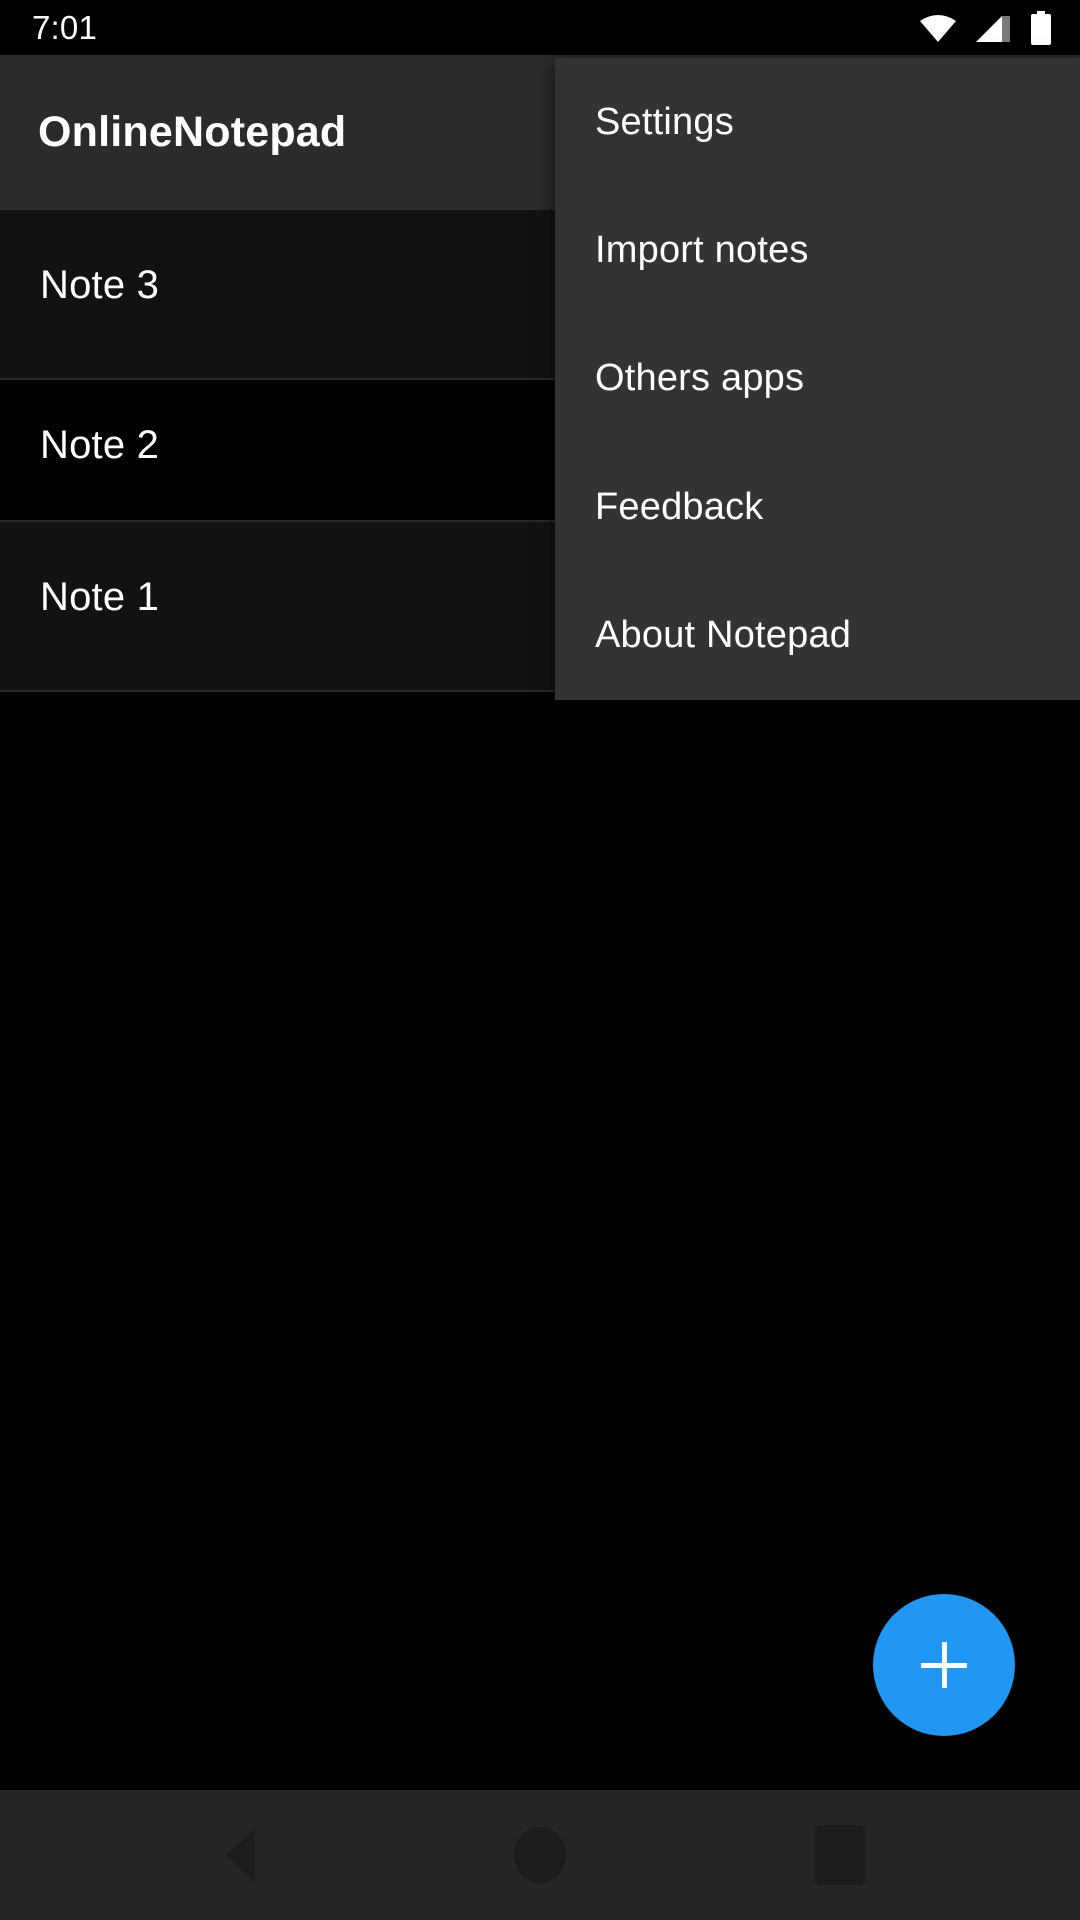 This screenshot has height=1920, width=1080. Describe the element at coordinates (817, 122) in the screenshot. I see `menu-item-settings: Settings` at that location.